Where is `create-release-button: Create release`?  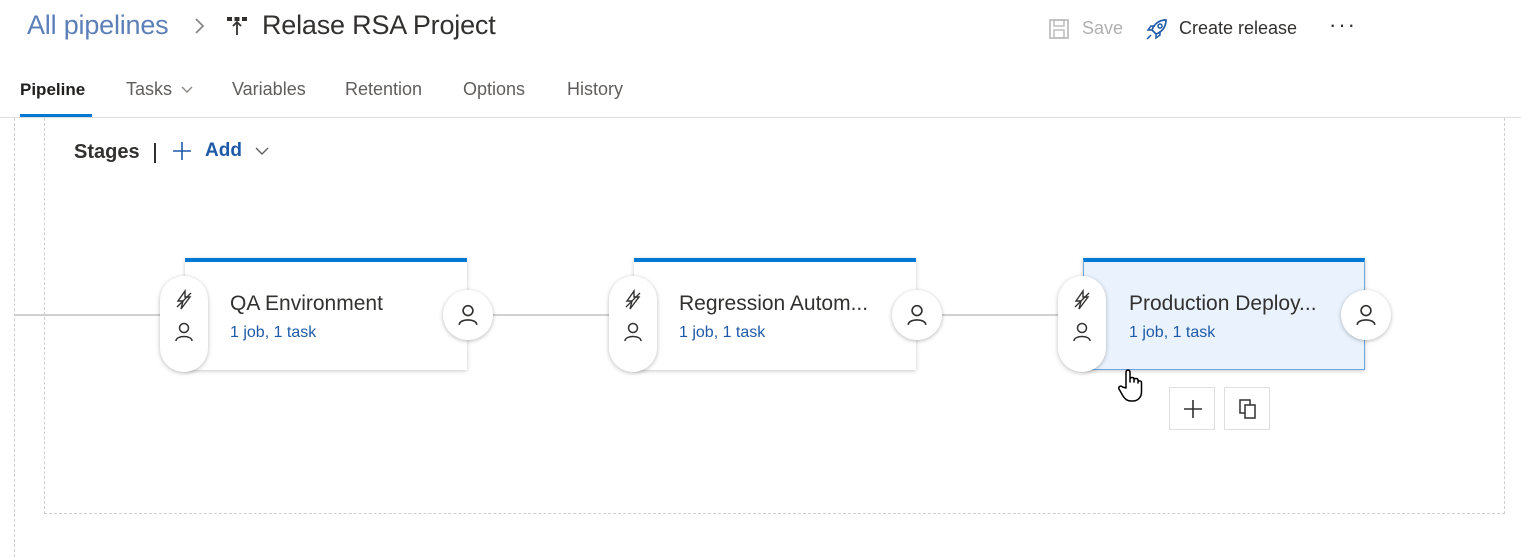
create-release-button: Create release is located at coordinates (1238, 28).